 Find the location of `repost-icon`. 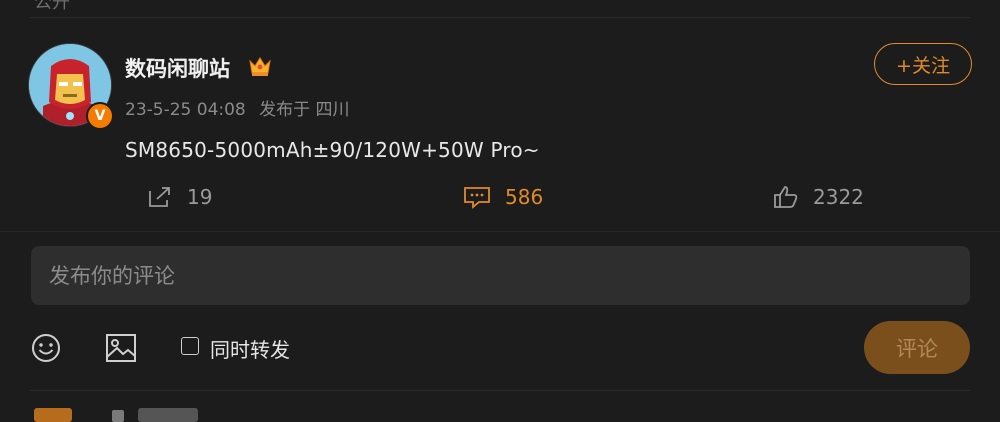

repost-icon is located at coordinates (159, 197).